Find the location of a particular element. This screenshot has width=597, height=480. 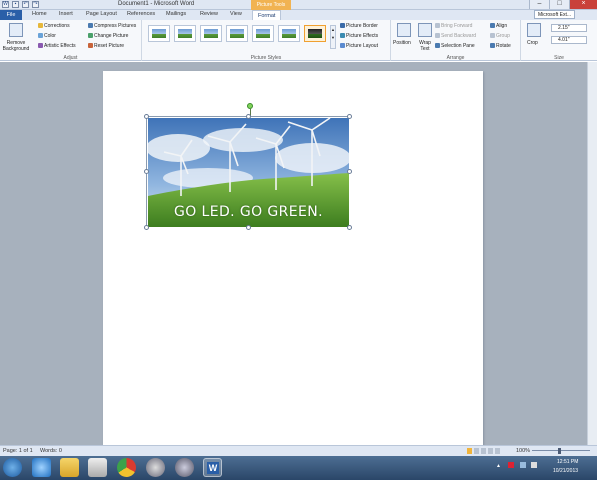

show-hidden-icons: ▲ is located at coordinates (498, 466).